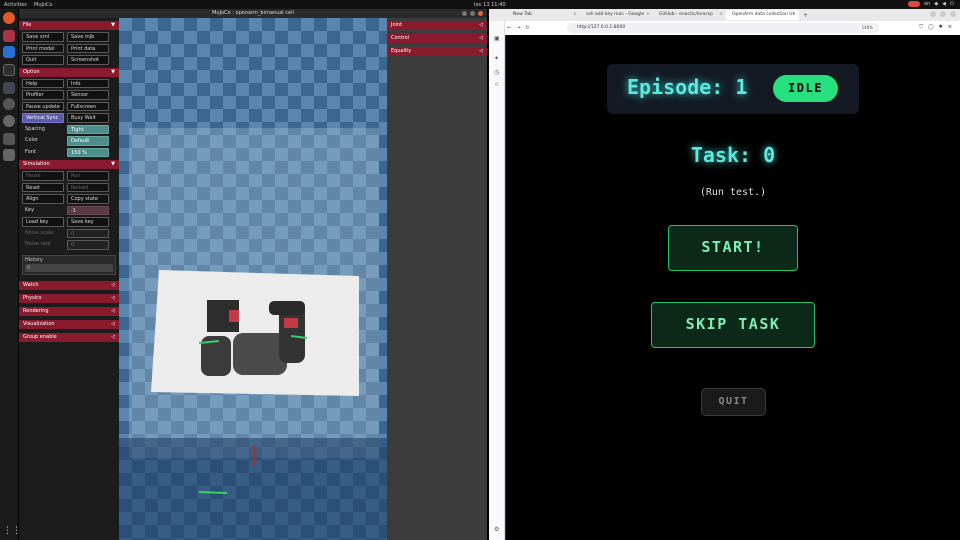  Describe the element at coordinates (43, 222) in the screenshot. I see `load-key-button: Load key` at that location.